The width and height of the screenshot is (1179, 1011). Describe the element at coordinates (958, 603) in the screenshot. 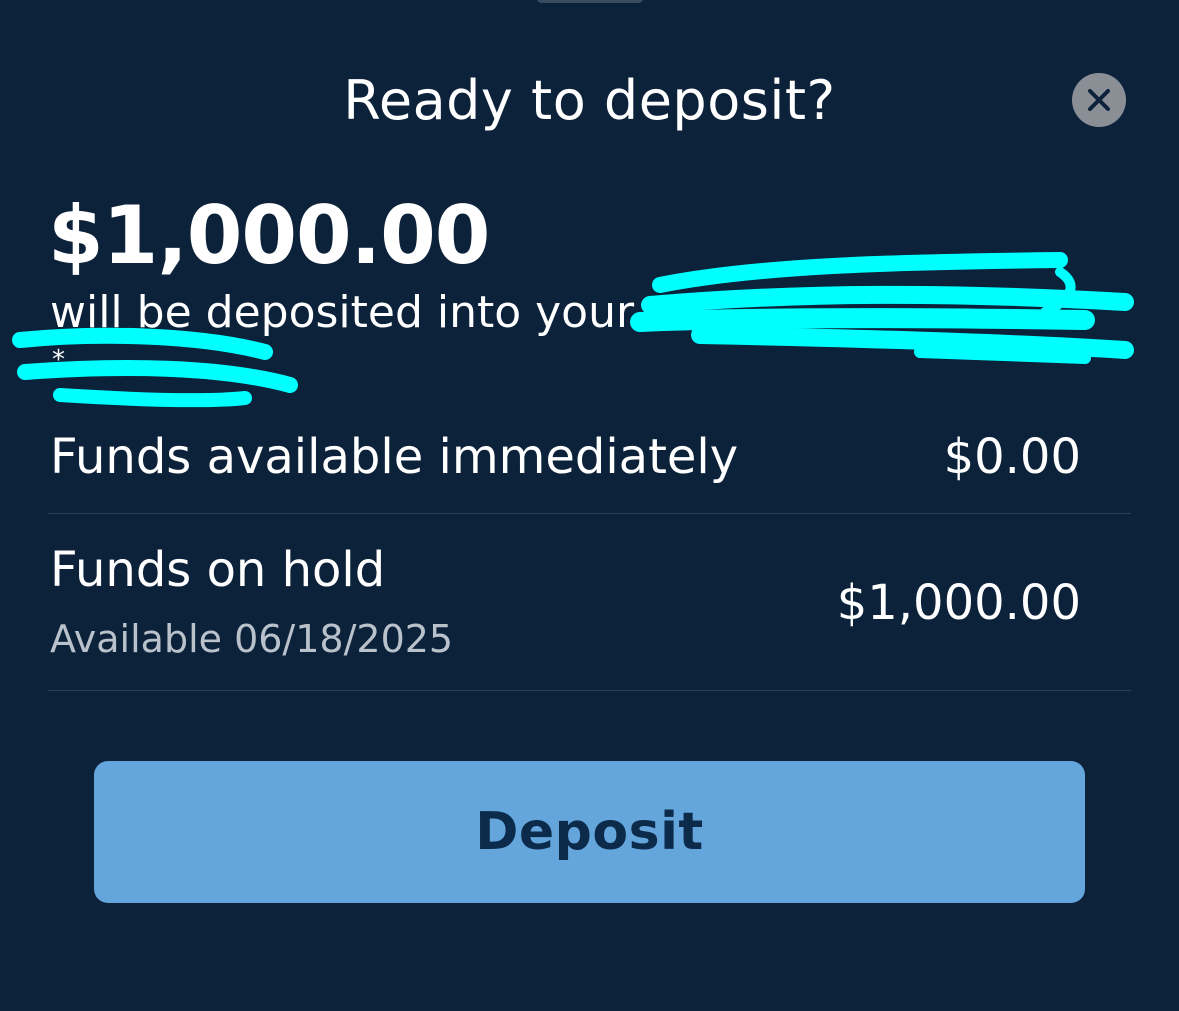

I see `funds-on-hold-value: $1,000.00` at that location.